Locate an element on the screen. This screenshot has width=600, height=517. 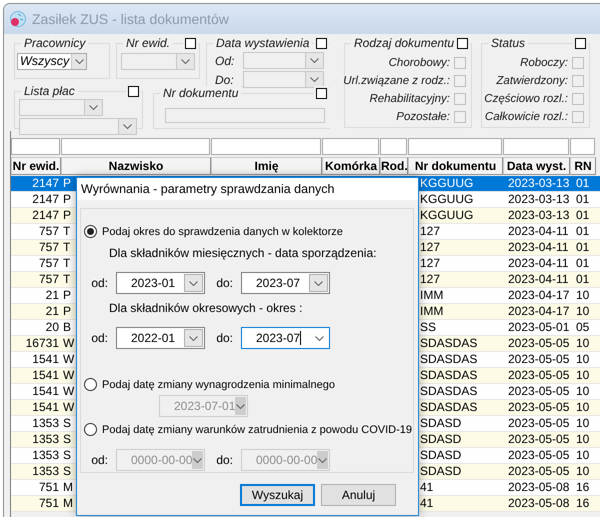
table-cell: 16731 is located at coordinates (42, 343).